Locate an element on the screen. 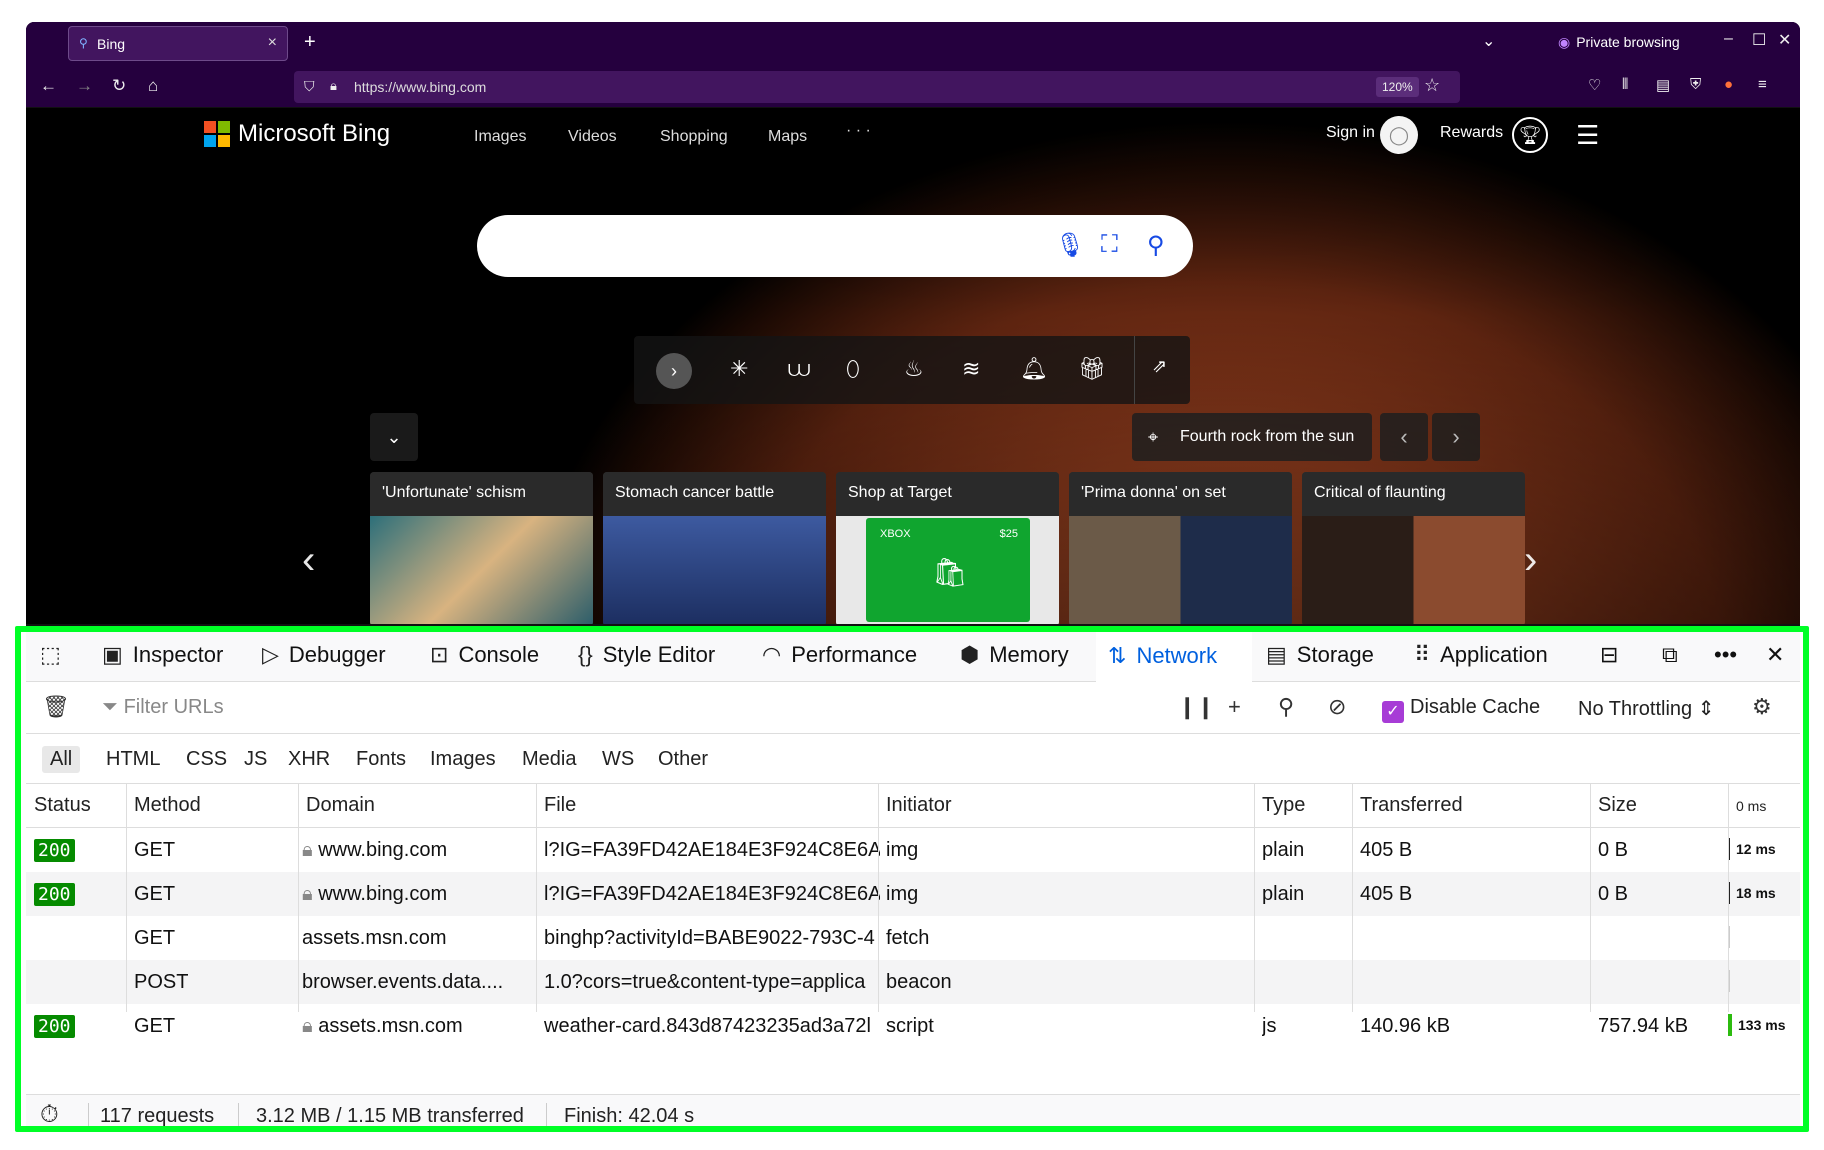 This screenshot has width=1824, height=1150. menu-videos: Videos is located at coordinates (592, 137).